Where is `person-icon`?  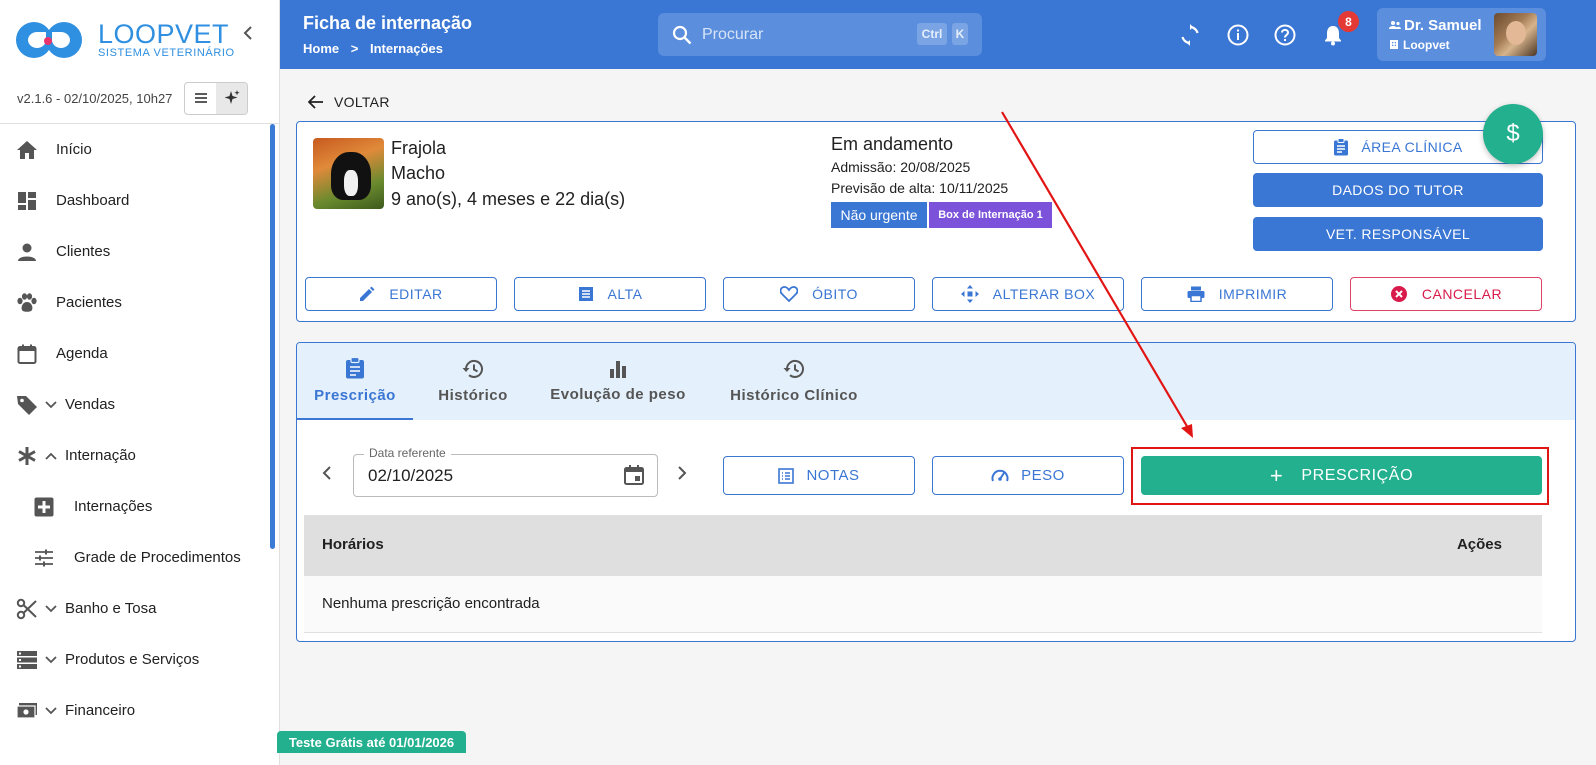 person-icon is located at coordinates (27, 252).